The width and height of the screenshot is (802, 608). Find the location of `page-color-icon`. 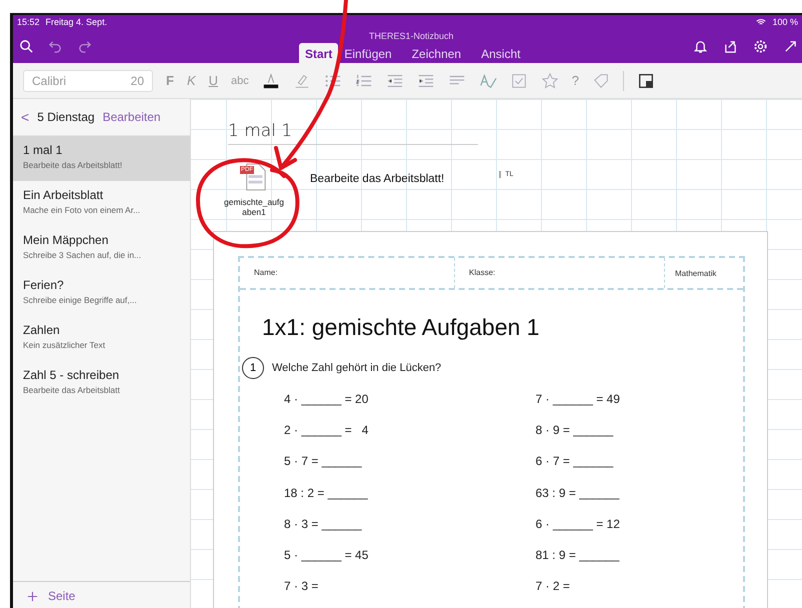

page-color-icon is located at coordinates (646, 81).